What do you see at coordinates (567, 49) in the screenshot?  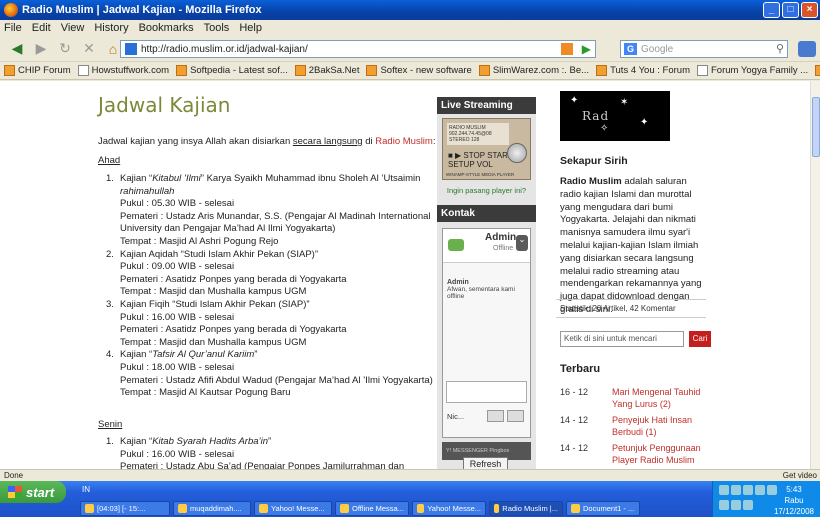 I see `rss-icon` at bounding box center [567, 49].